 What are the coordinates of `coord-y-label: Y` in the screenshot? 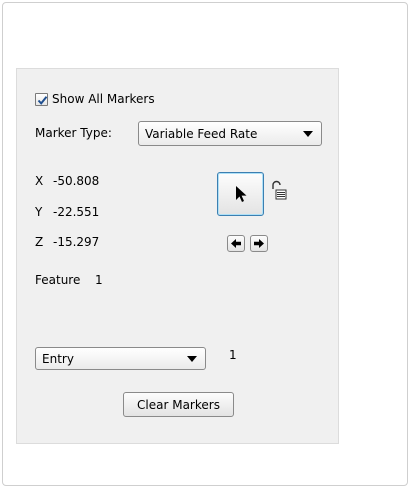 It's located at (39, 212).